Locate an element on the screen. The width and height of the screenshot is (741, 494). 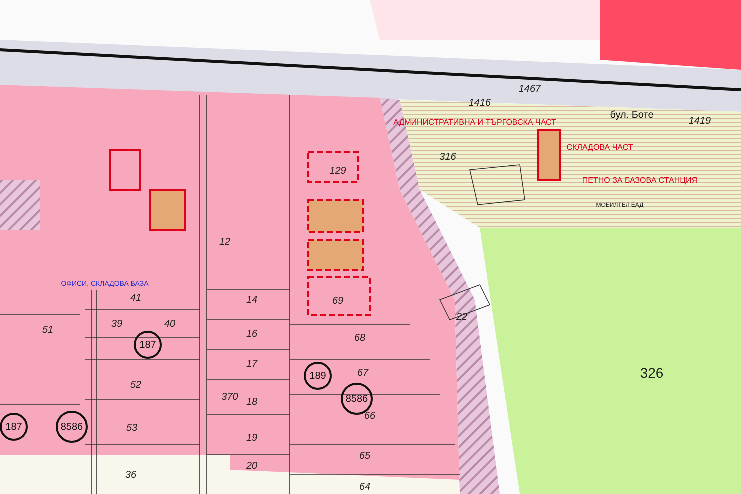
parcel-number: 1416 is located at coordinates (480, 103).